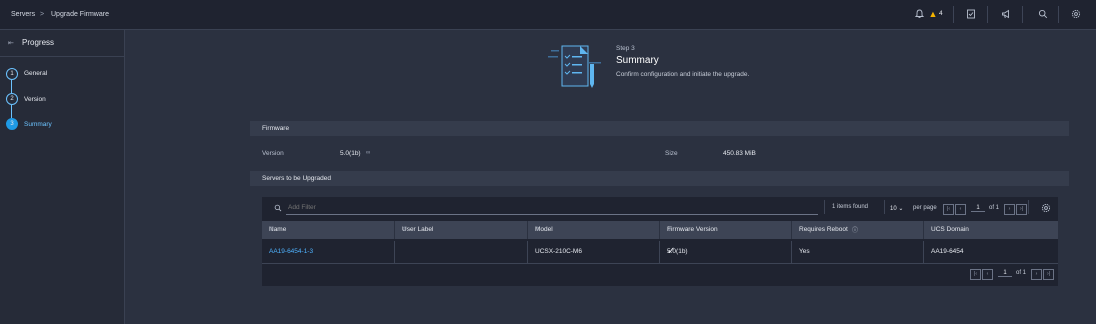 This screenshot has width=1096, height=324. I want to click on step-1-circle: 1, so click(12, 74).